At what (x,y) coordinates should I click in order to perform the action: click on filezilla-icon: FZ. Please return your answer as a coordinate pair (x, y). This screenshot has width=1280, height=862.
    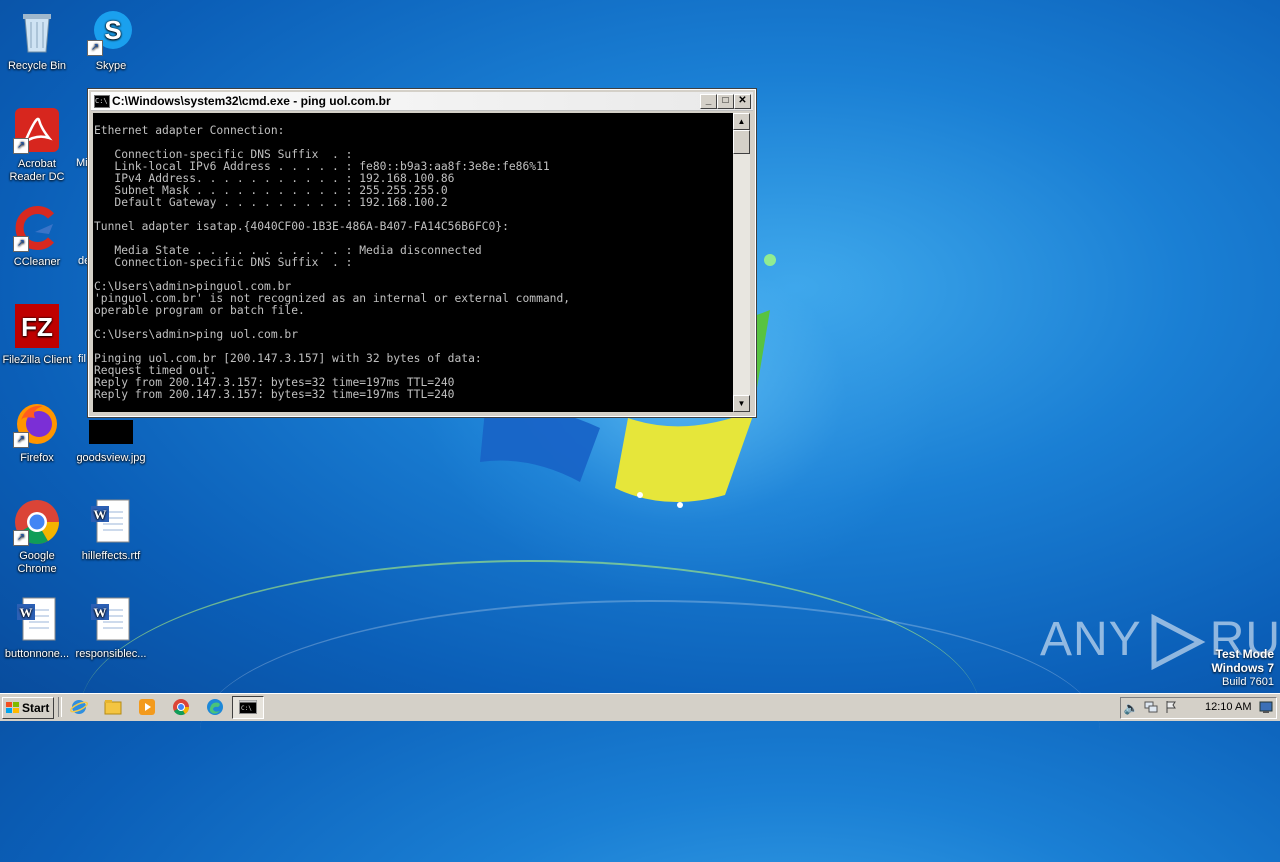
    Looking at the image, I should click on (37, 326).